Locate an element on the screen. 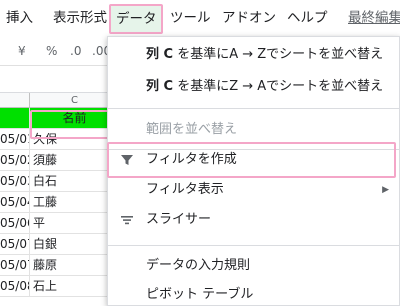 The image size is (400, 306). sort-az-column-label: 列 C is located at coordinates (160, 54).